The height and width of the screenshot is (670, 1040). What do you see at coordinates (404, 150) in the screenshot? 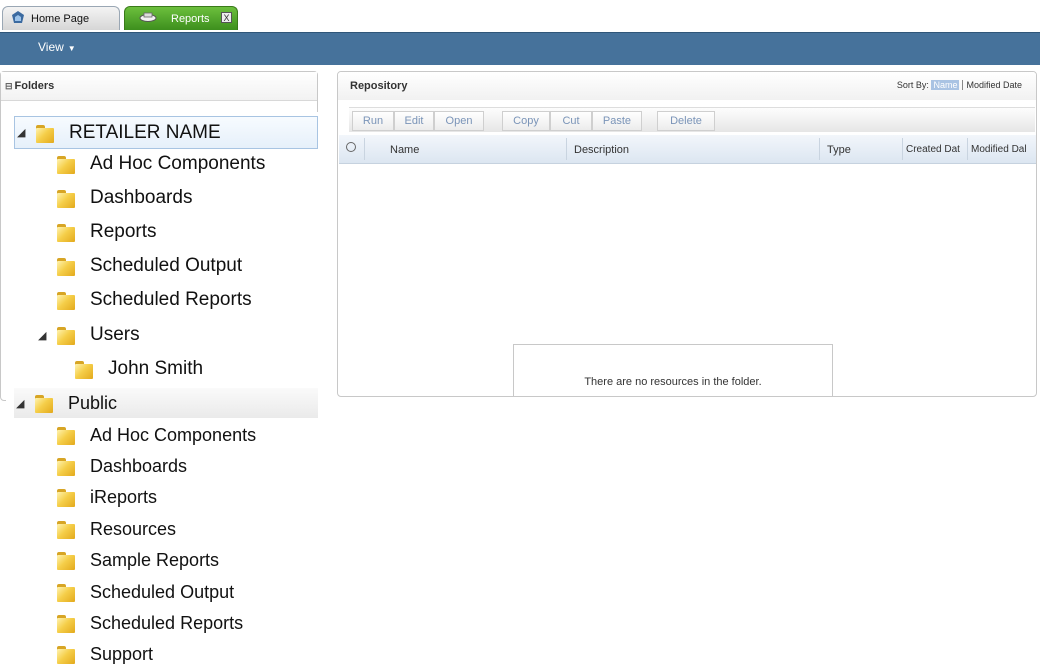
I see `column-name: Name` at bounding box center [404, 150].